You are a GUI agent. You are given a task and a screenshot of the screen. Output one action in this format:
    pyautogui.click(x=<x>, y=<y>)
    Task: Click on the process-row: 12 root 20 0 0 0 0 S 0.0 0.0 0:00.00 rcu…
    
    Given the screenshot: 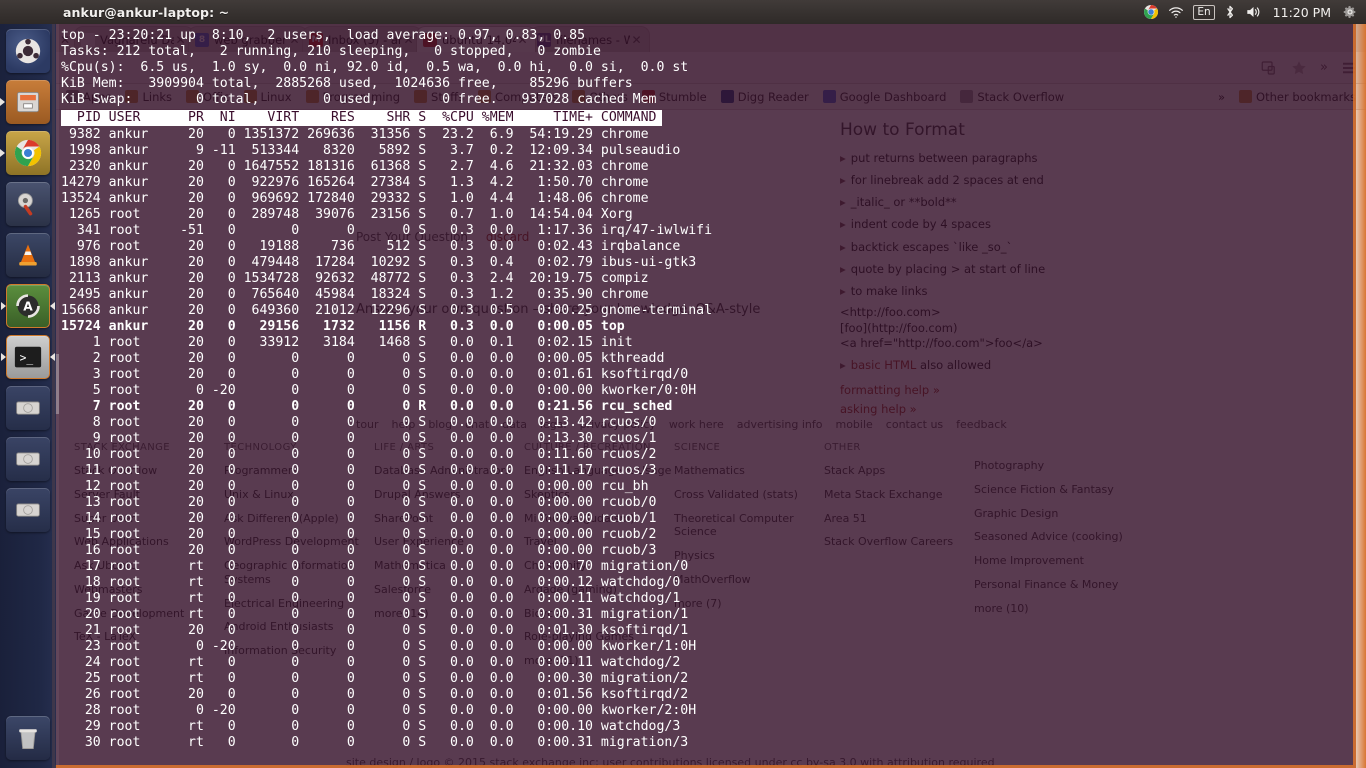 What is the action you would take?
    pyautogui.click(x=355, y=486)
    